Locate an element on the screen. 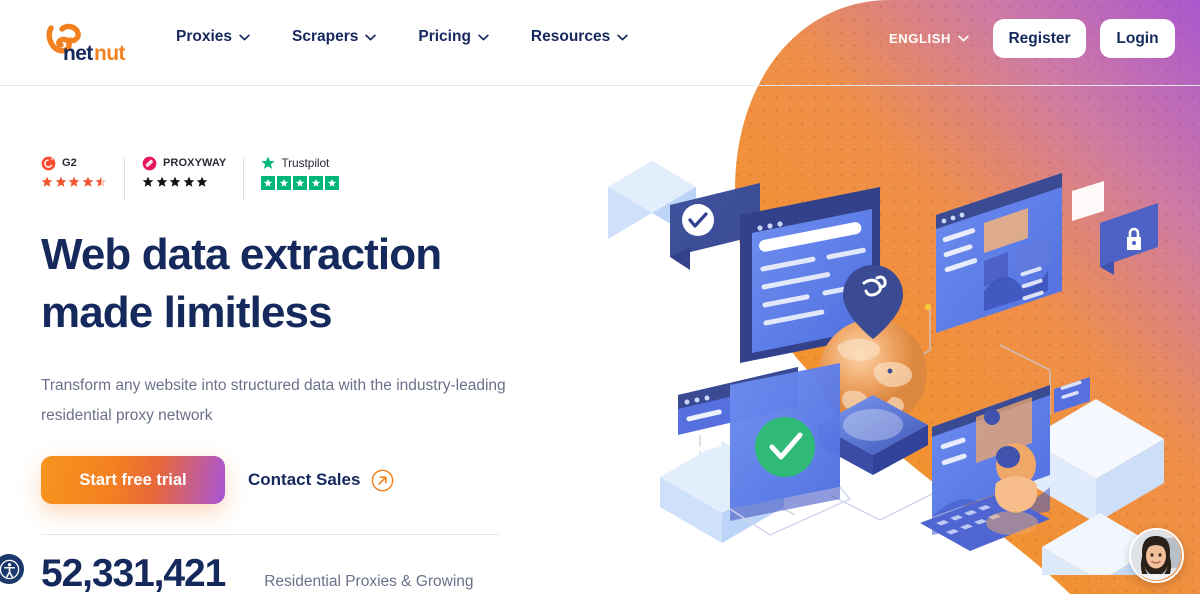  badge-name-trustpilot: Trustpilot is located at coordinates (305, 163).